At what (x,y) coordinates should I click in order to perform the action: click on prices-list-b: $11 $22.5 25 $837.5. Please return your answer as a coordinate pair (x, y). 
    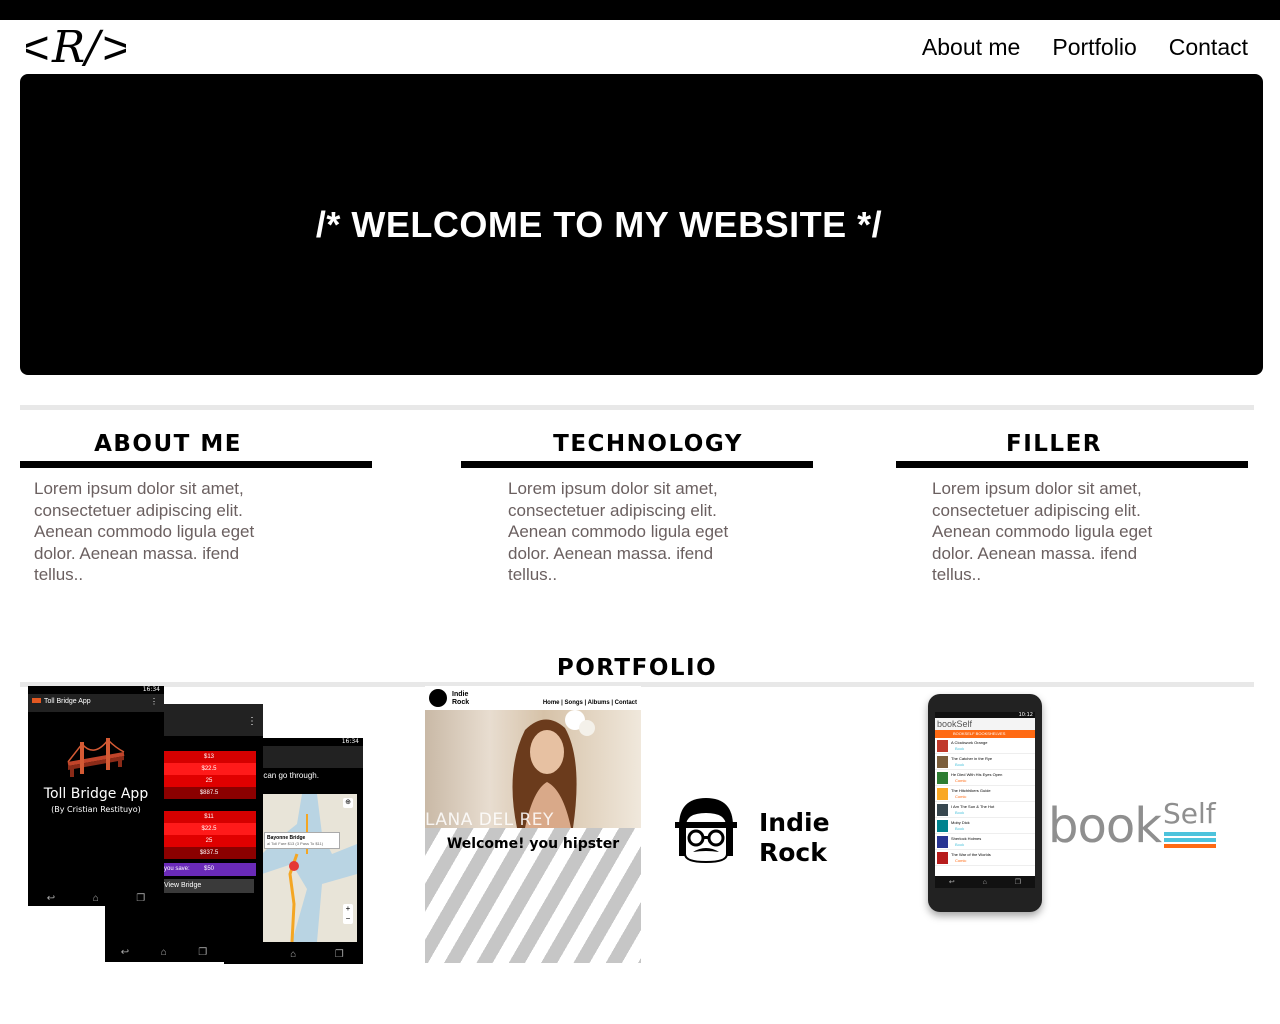
    Looking at the image, I should click on (209, 835).